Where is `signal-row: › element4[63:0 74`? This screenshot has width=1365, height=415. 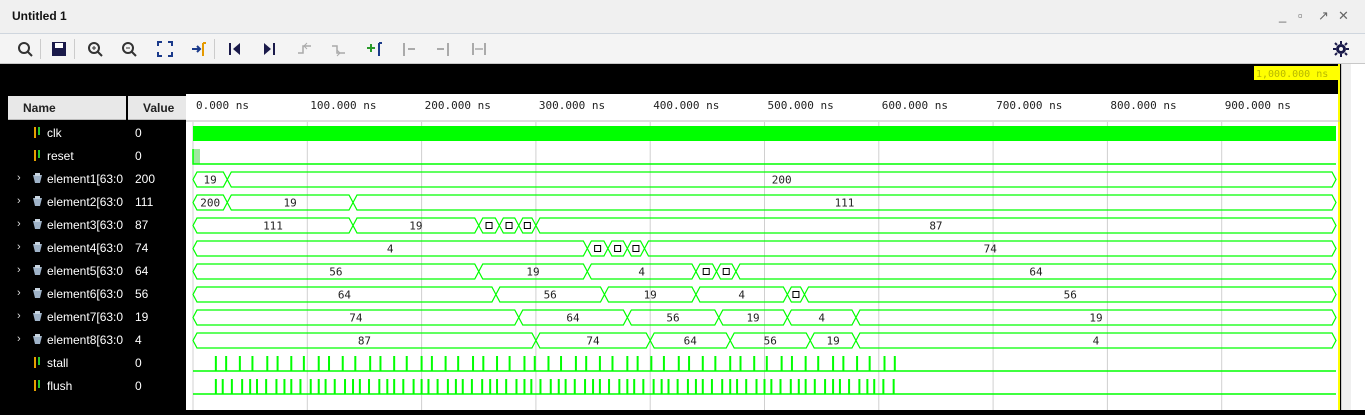
signal-row: › element4[63:0 74 is located at coordinates (97, 248).